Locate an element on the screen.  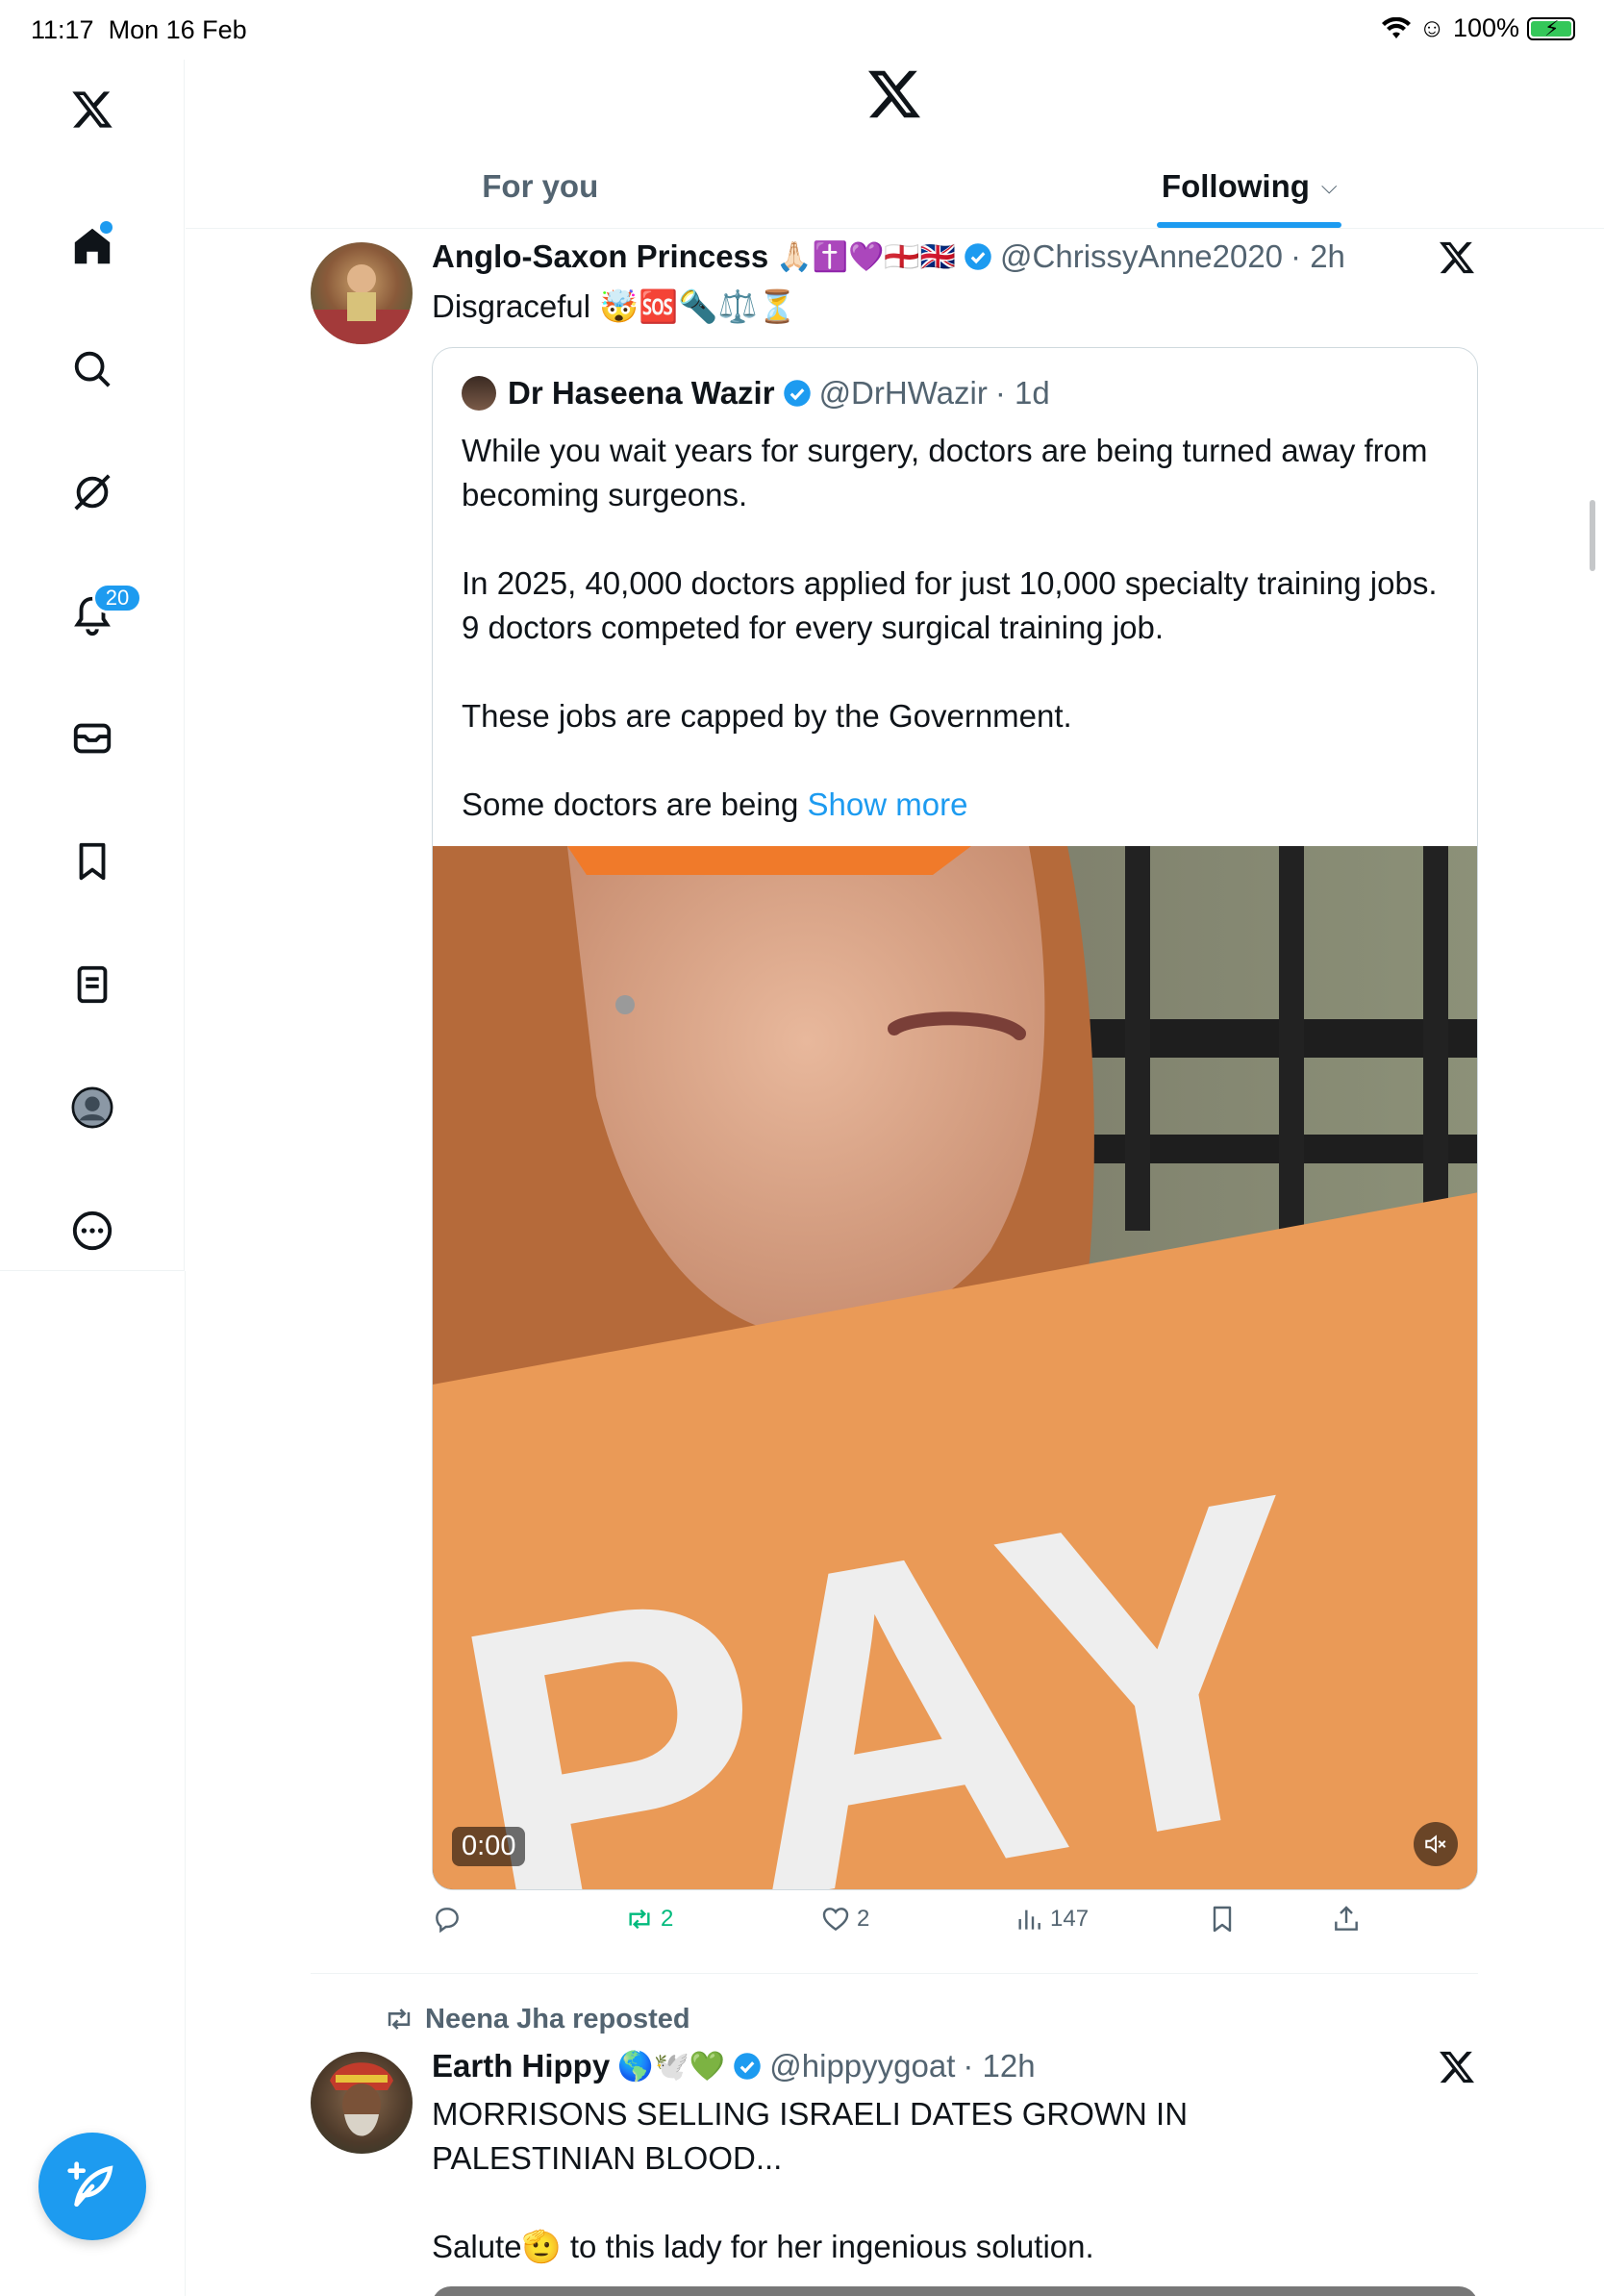
sidebar-item-home is located at coordinates (92, 246).